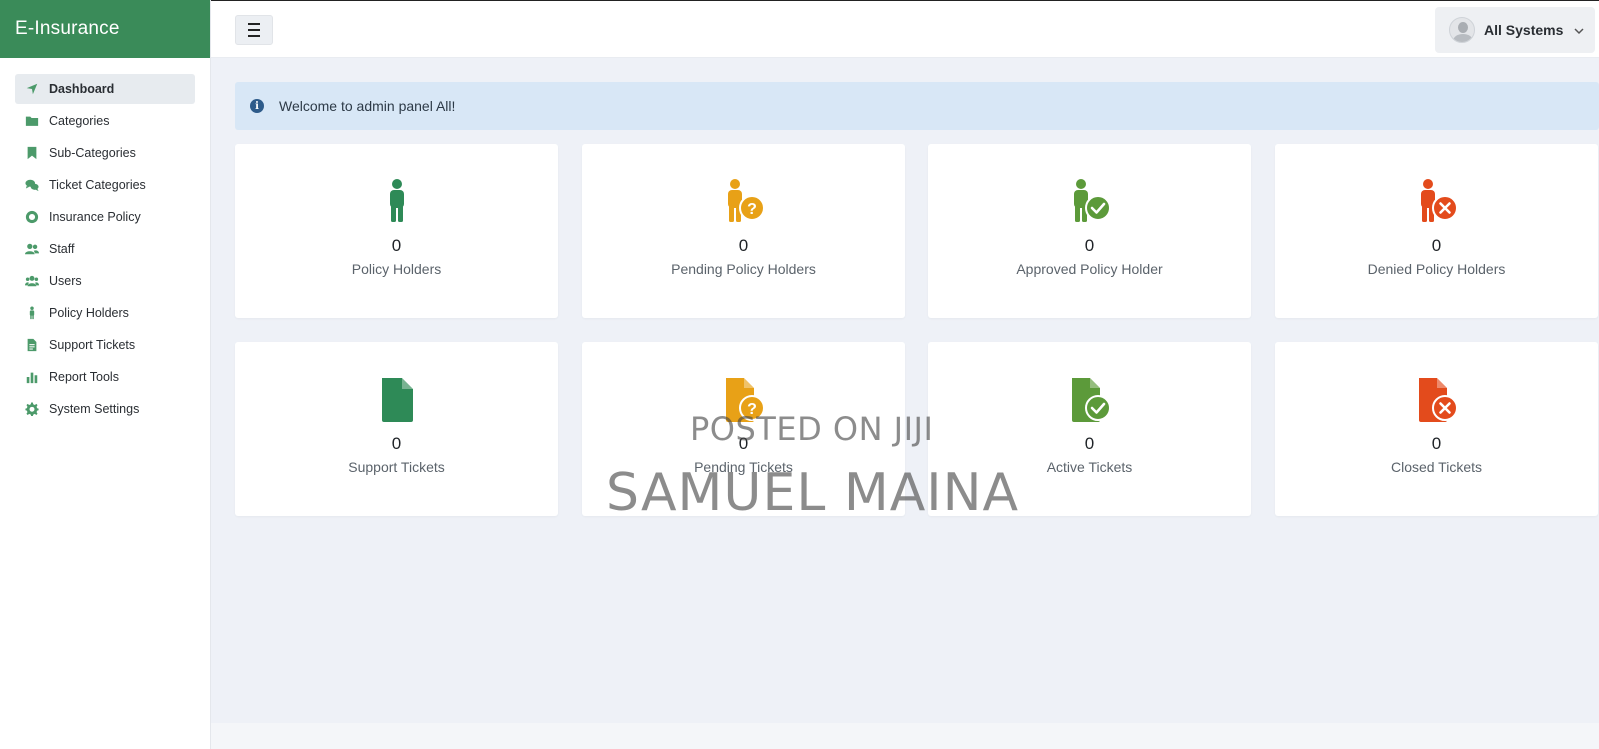 Image resolution: width=1599 pixels, height=749 pixels. I want to click on gear-icon, so click(31, 409).